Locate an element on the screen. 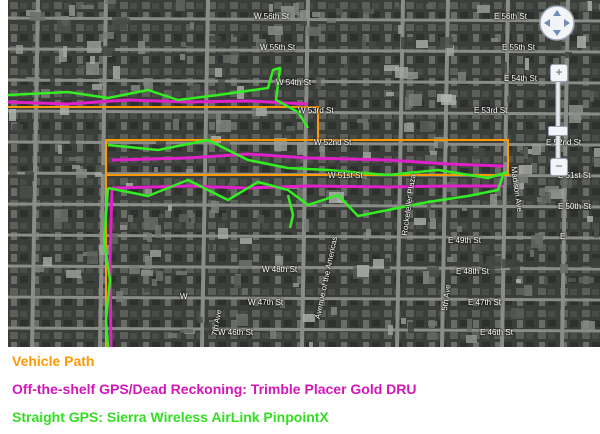  street-label-w54: W 54th St is located at coordinates (294, 82).